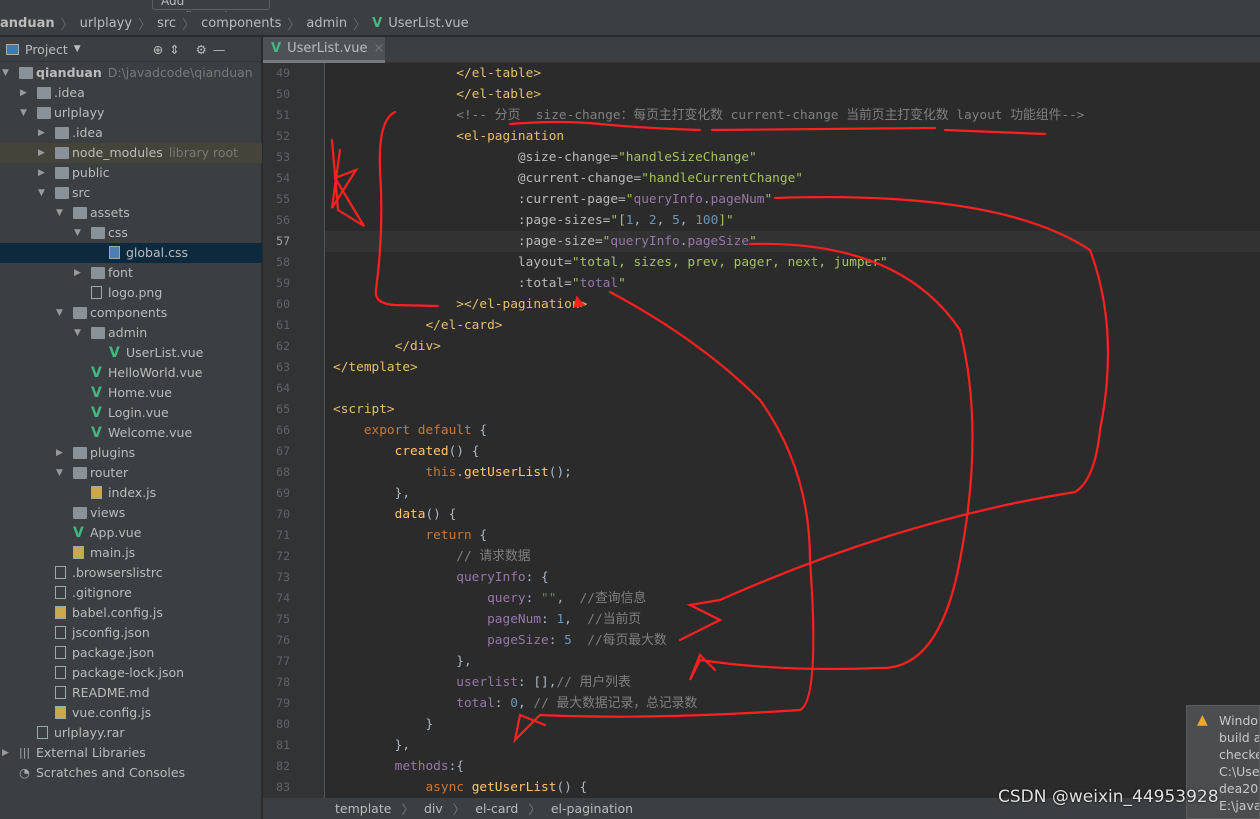  Describe the element at coordinates (406, 451) in the screenshot. I see `code-line: created() {` at that location.